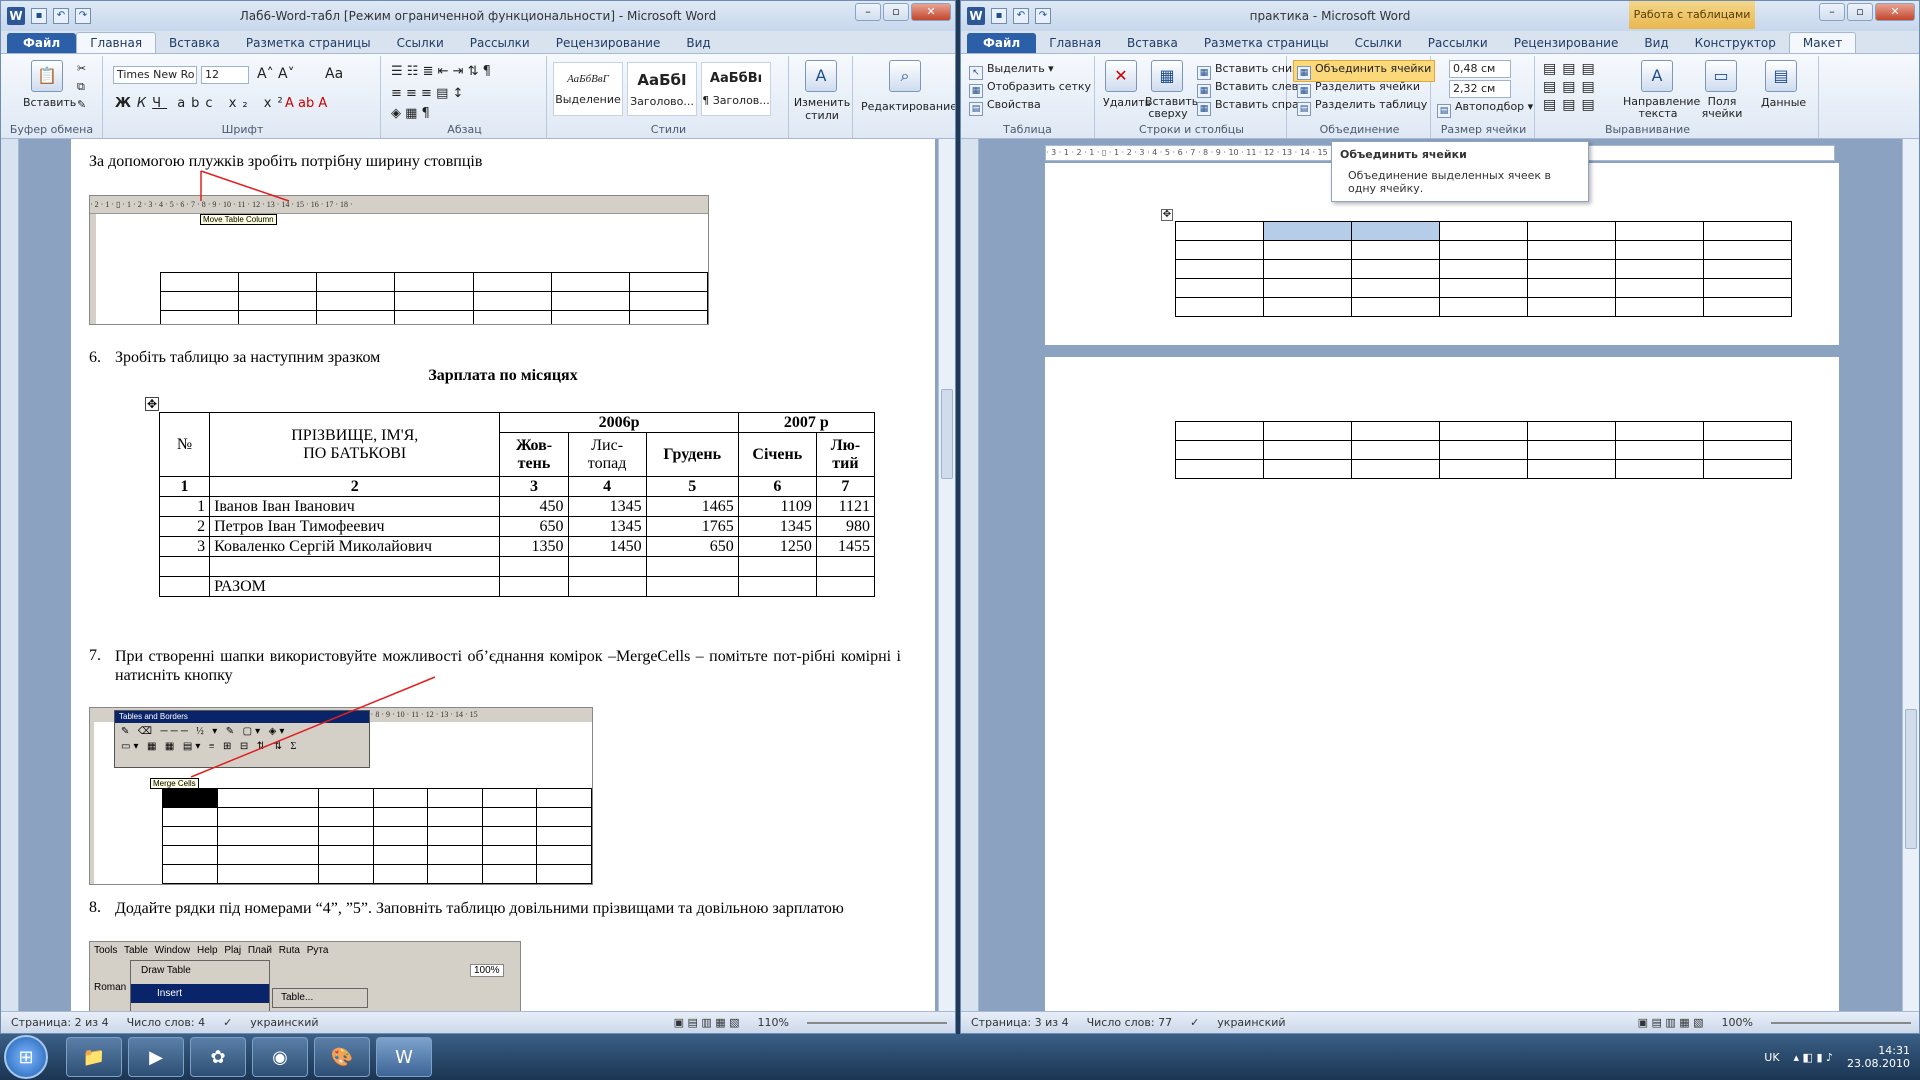  Describe the element at coordinates (1171, 108) in the screenshot. I see `insert-above-button: Вставить сверху` at that location.